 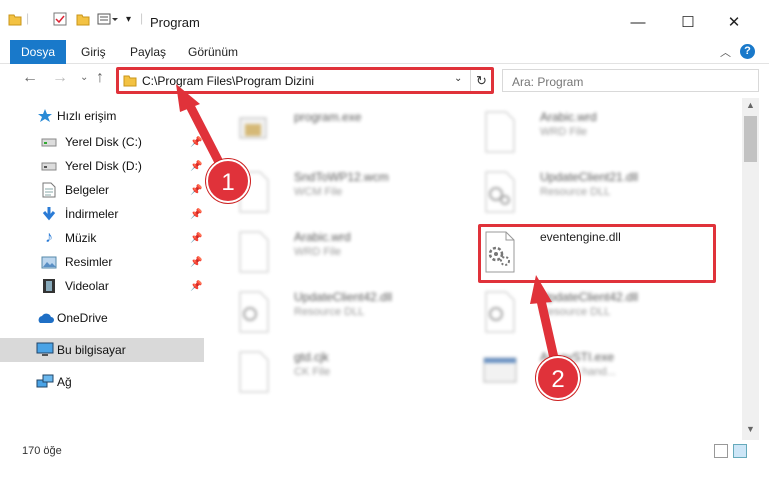 I want to click on search-input: Ara: Program, so click(x=630, y=80).